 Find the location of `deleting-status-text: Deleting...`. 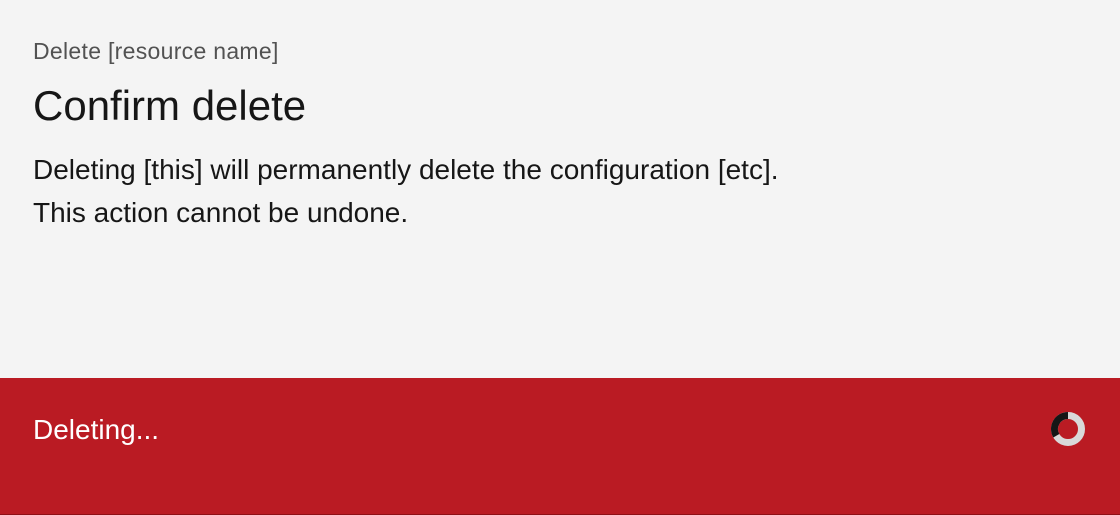

deleting-status-text: Deleting... is located at coordinates (96, 429).